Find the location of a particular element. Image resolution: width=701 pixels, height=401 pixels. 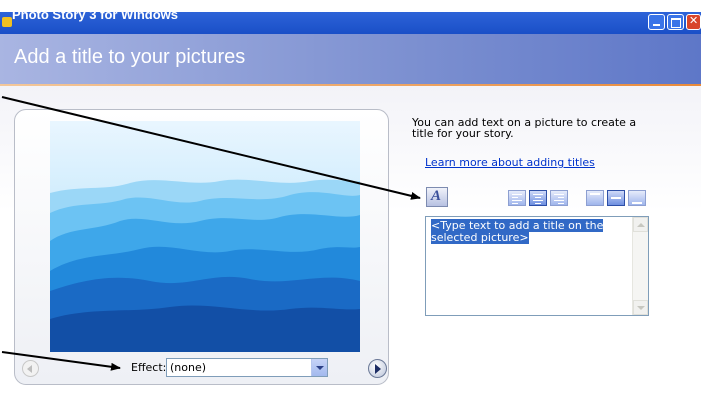

align-right-button is located at coordinates (559, 198).